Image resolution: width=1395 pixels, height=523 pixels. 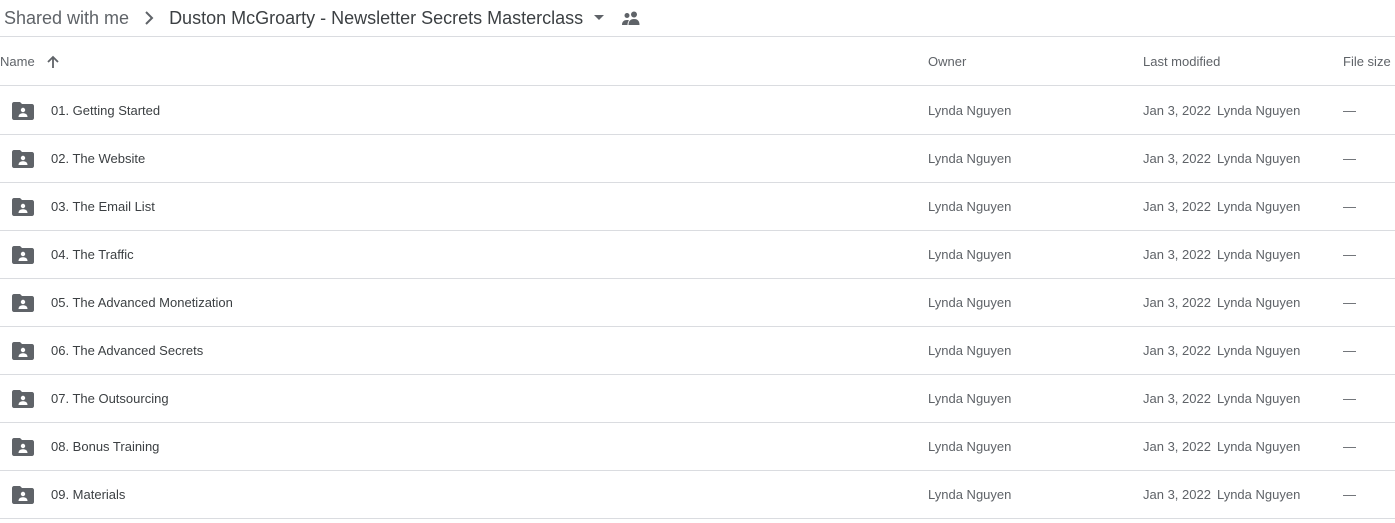 I want to click on file-name: 01. Getting Started, so click(x=106, y=110).